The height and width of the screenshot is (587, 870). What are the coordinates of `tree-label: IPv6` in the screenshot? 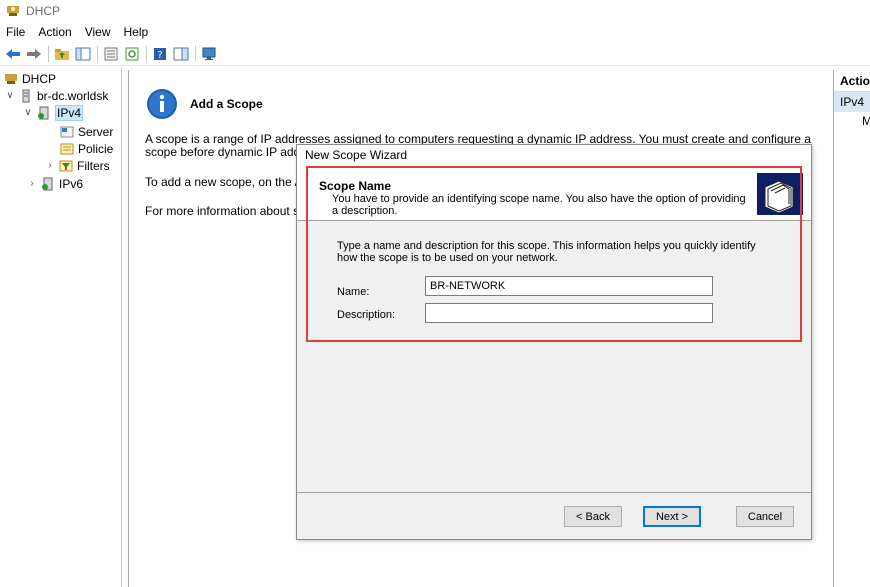 It's located at (71, 183).